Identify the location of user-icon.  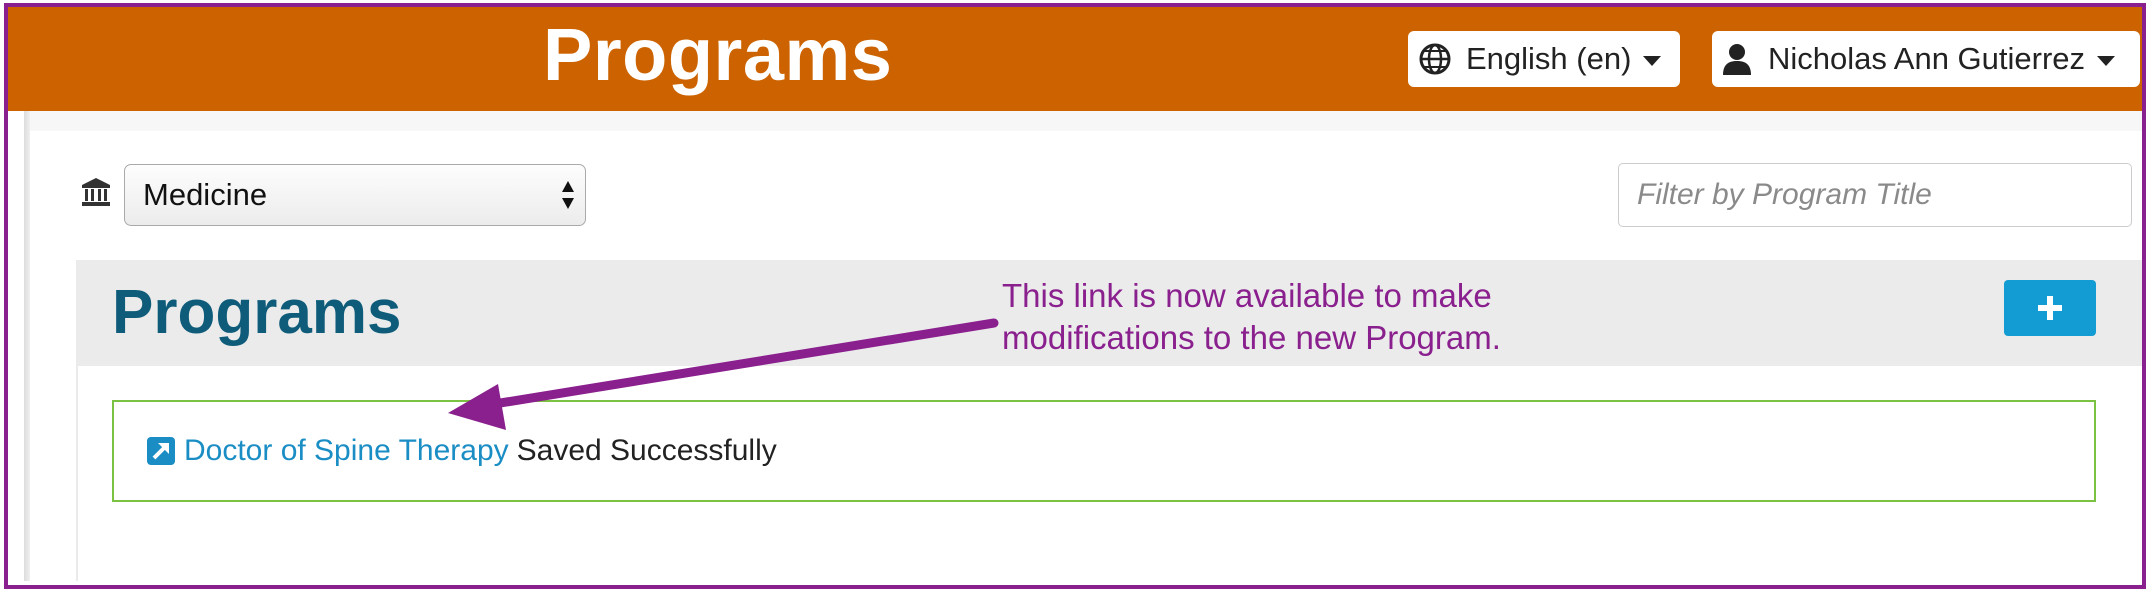
(1737, 59).